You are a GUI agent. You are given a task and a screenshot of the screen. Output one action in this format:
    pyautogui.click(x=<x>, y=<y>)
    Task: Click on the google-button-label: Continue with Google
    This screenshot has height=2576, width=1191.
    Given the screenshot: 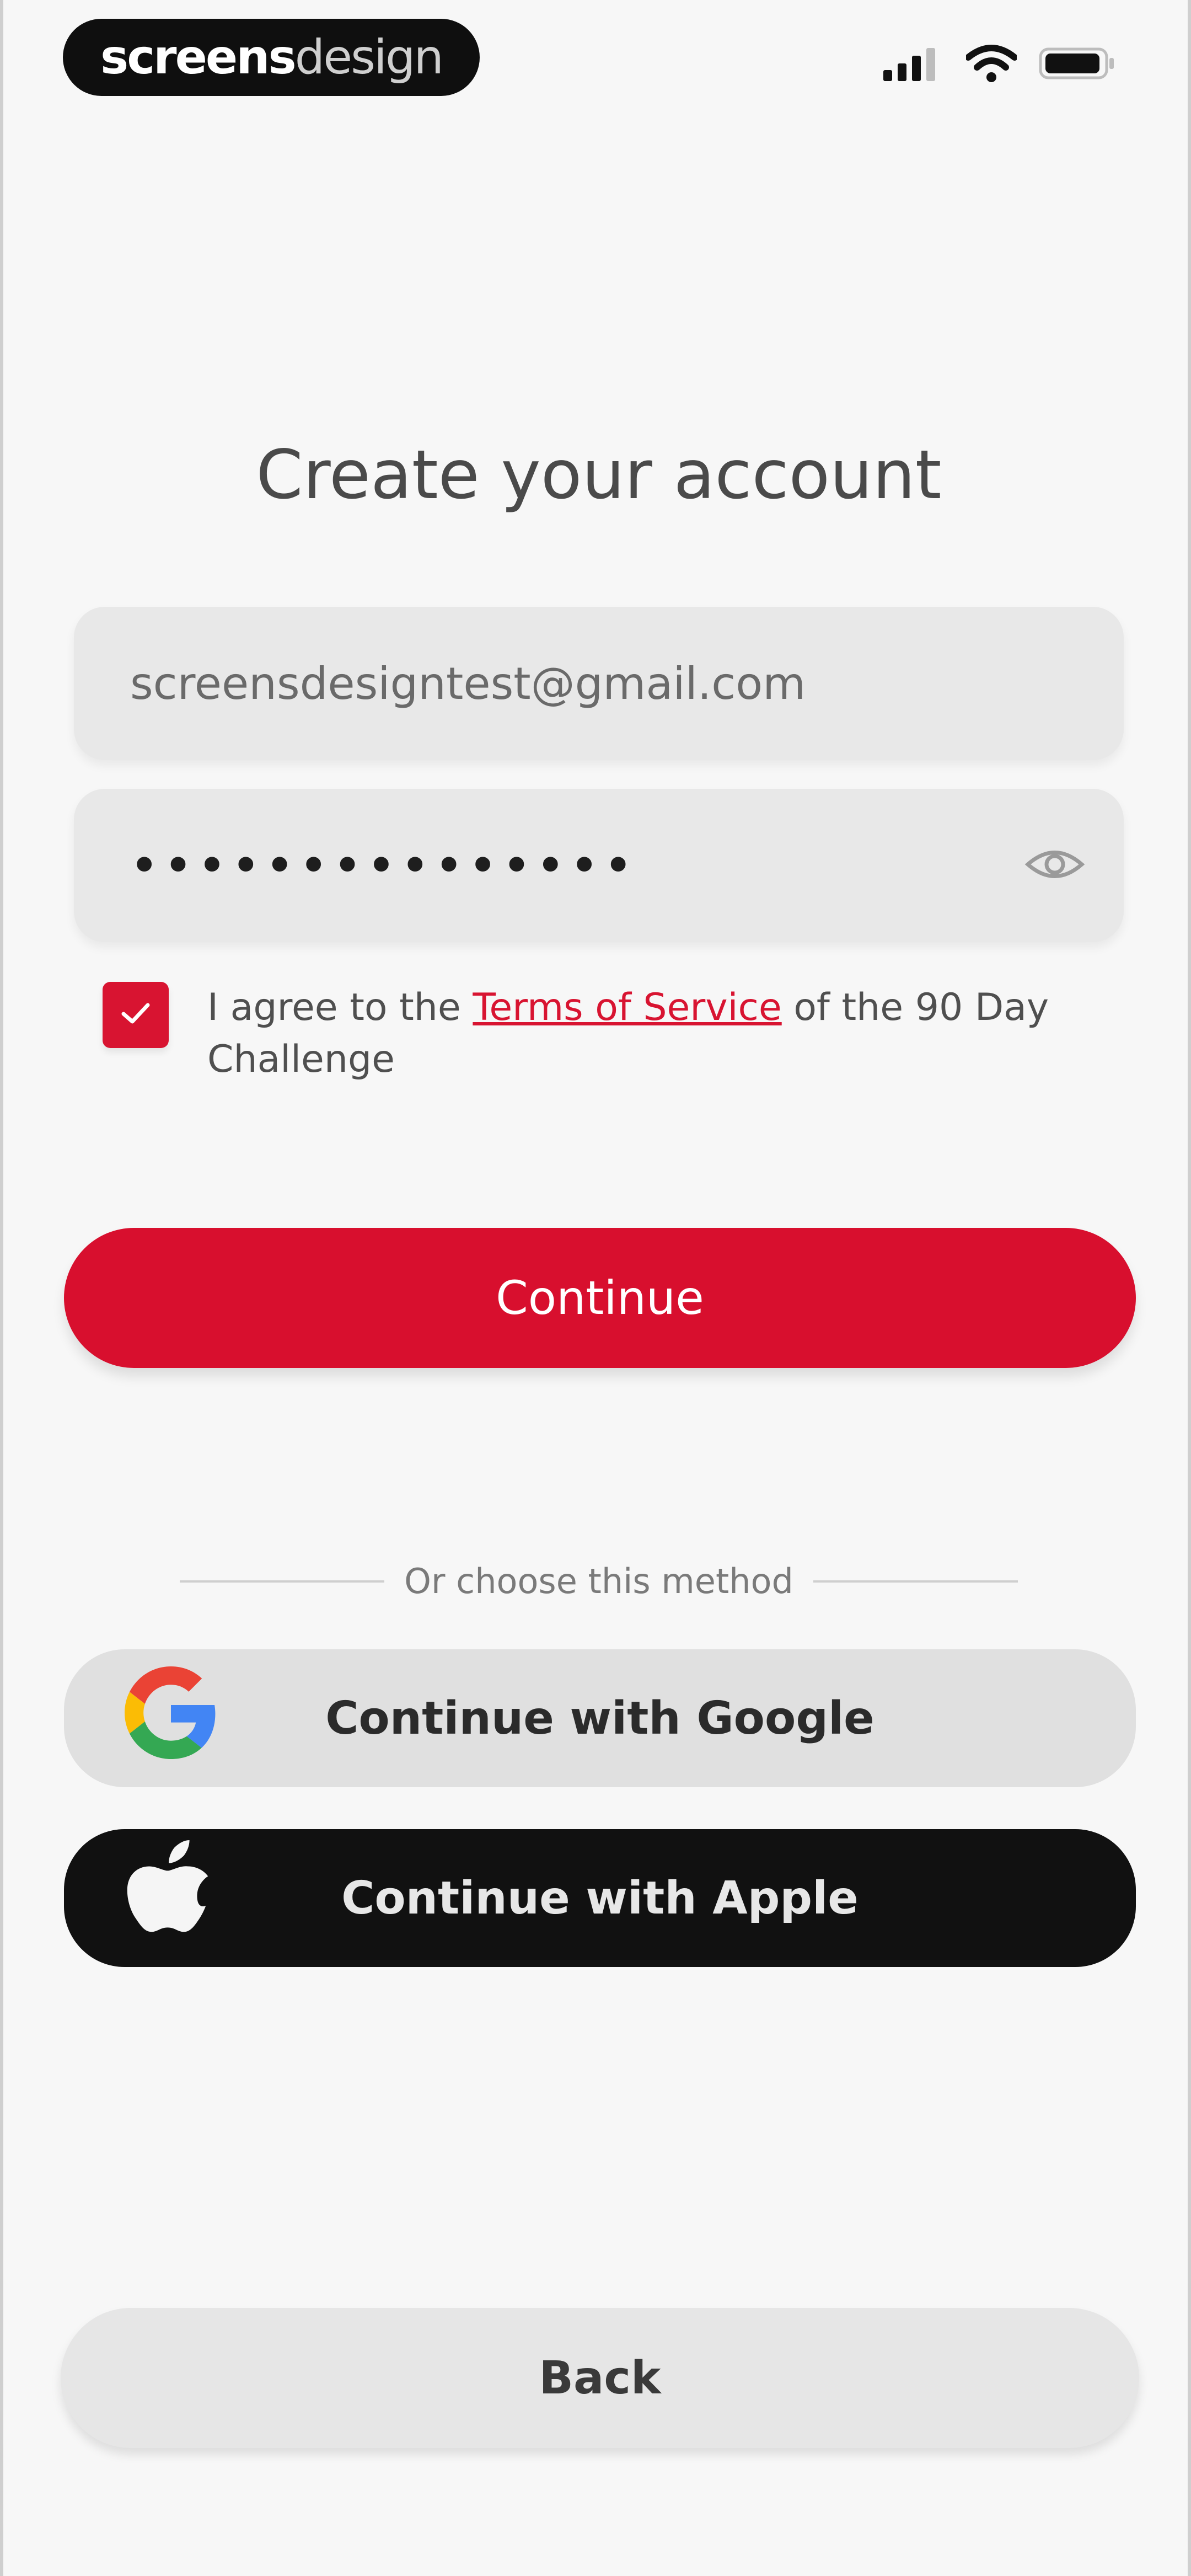 What is the action you would take?
    pyautogui.click(x=600, y=1718)
    